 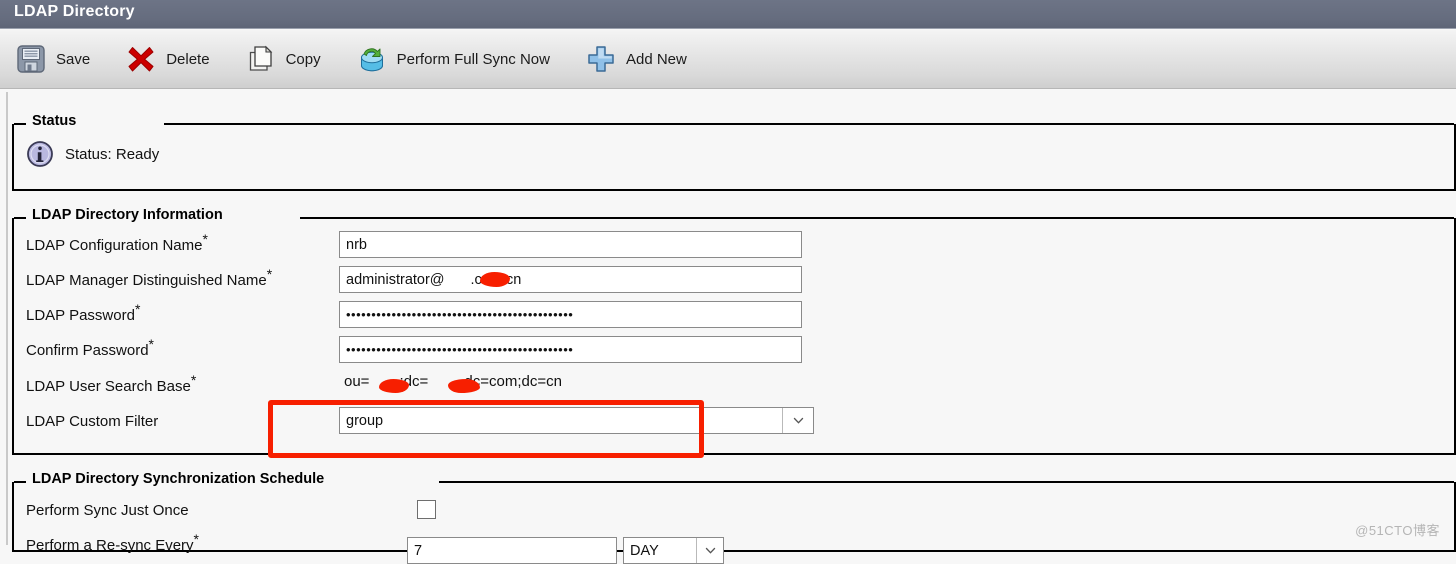 What do you see at coordinates (74, 12) in the screenshot?
I see `page-title: LDAP Directory` at bounding box center [74, 12].